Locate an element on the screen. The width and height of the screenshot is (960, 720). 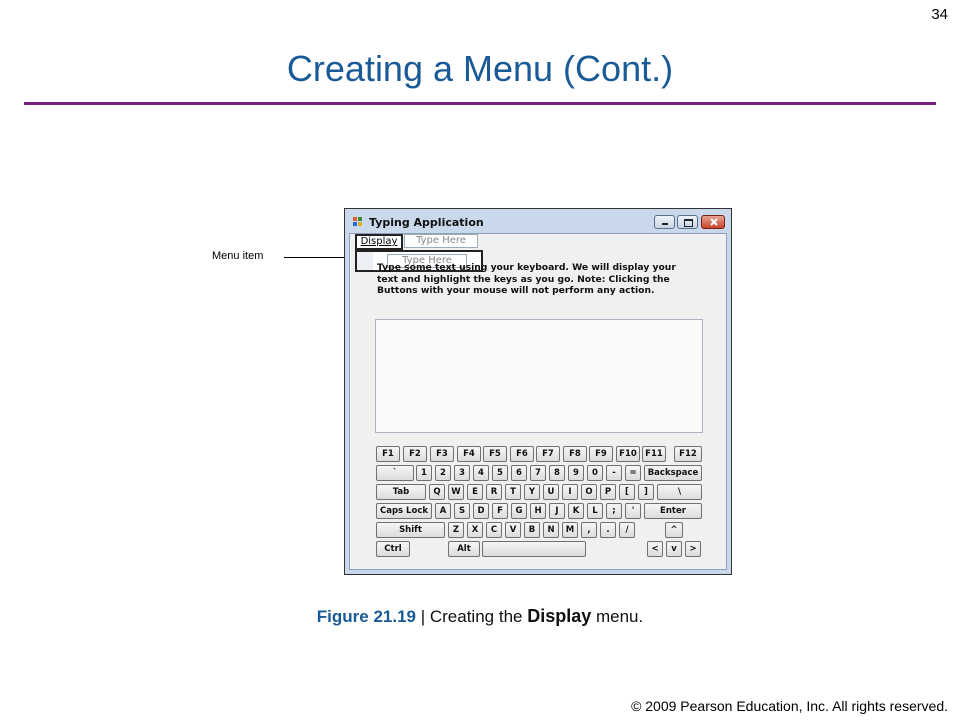
maximize-button is located at coordinates (687, 222).